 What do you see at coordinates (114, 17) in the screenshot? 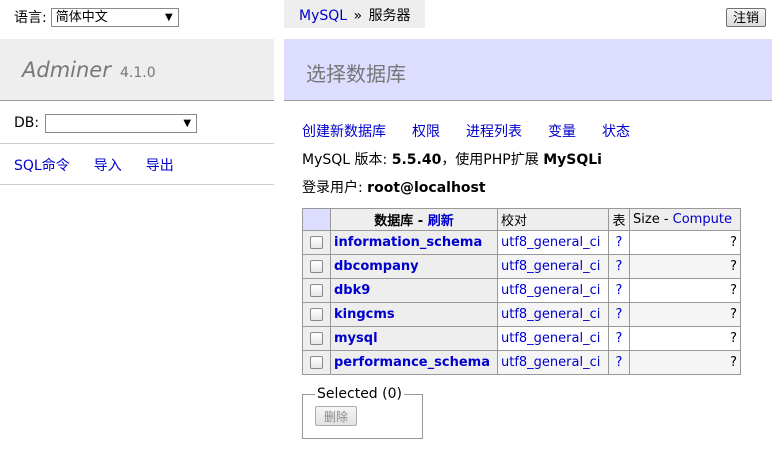
I see `language-select: 简体中文 ▼` at bounding box center [114, 17].